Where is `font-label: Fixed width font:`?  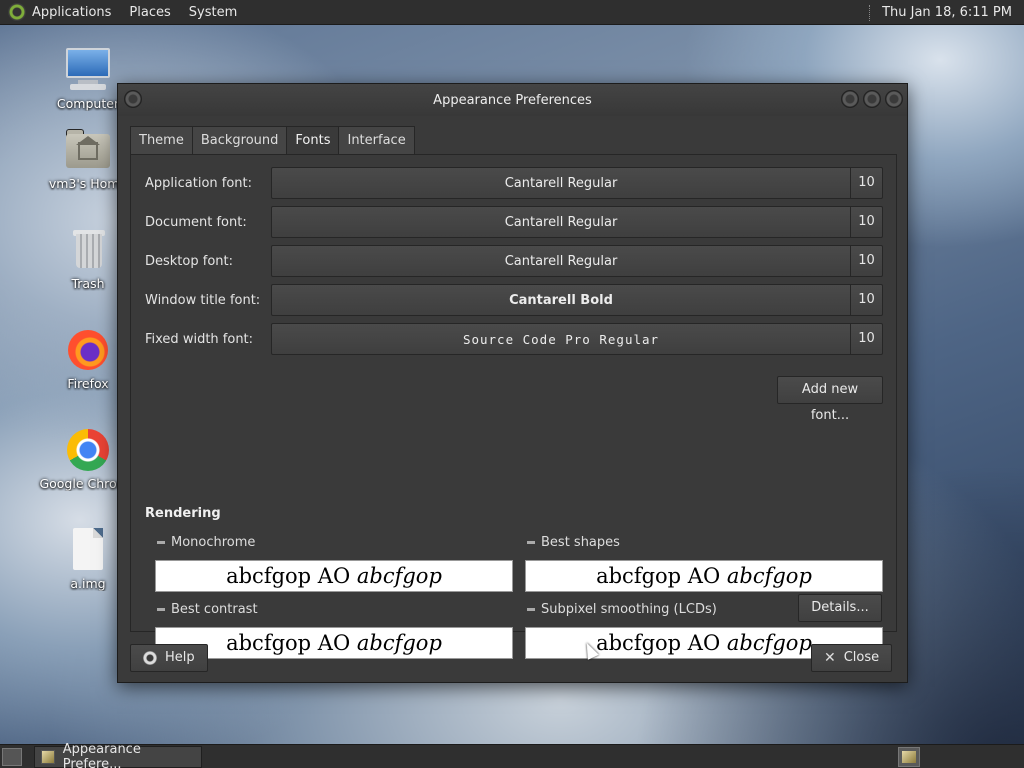
font-label: Fixed width font: is located at coordinates (199, 339).